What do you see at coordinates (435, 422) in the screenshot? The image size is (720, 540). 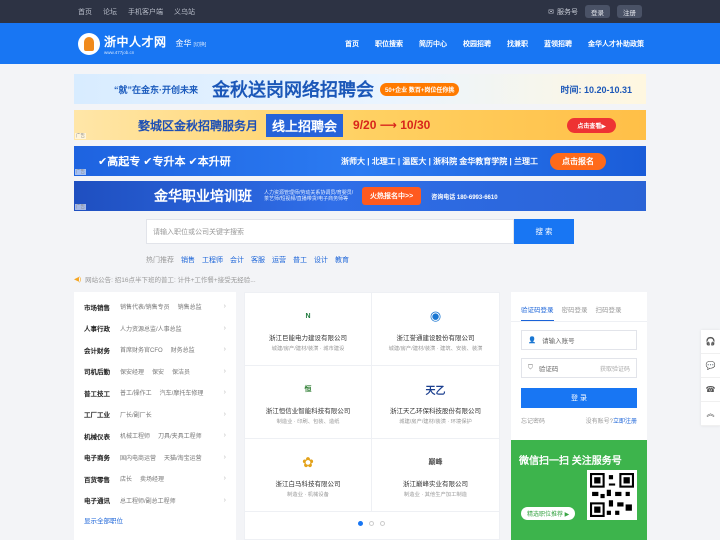 I see `company-tags: 城建/房产/建材/装潢 · 环境保护` at bounding box center [435, 422].